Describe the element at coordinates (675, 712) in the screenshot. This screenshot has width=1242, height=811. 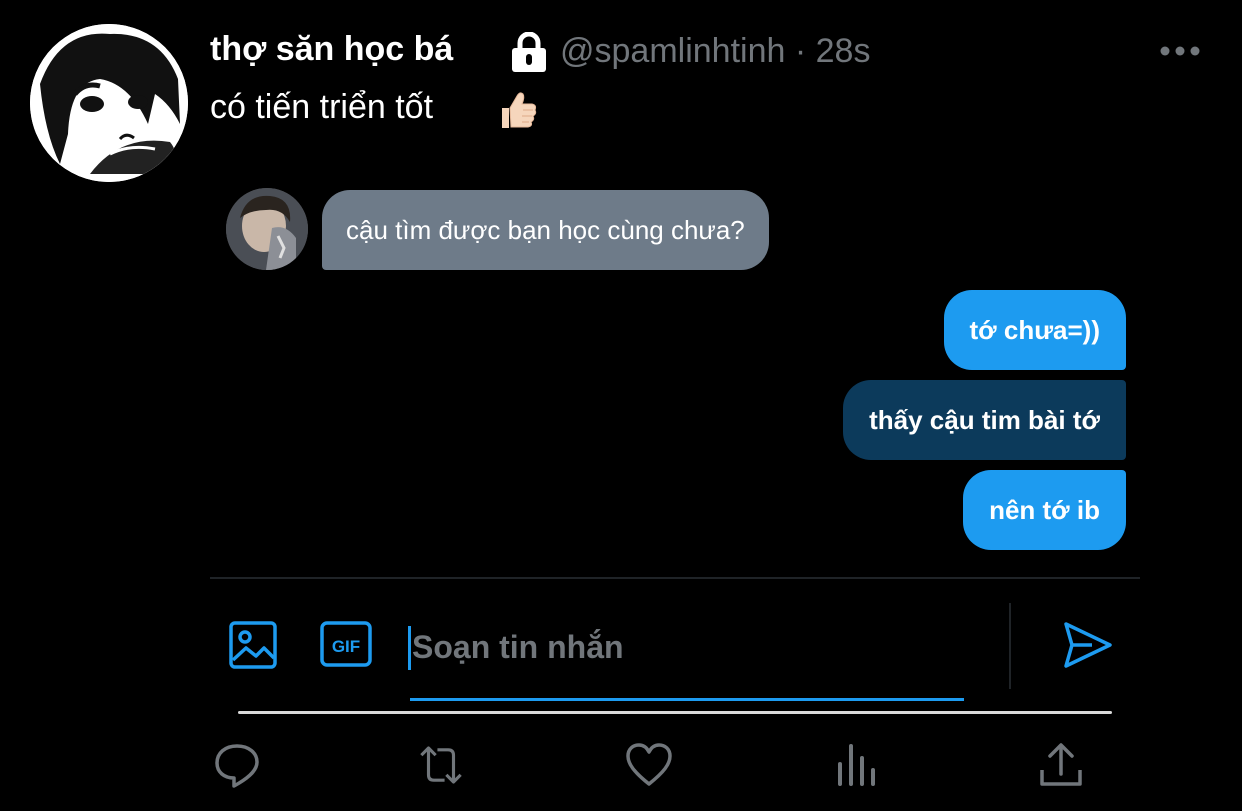
I see `card-bottom-edge` at that location.